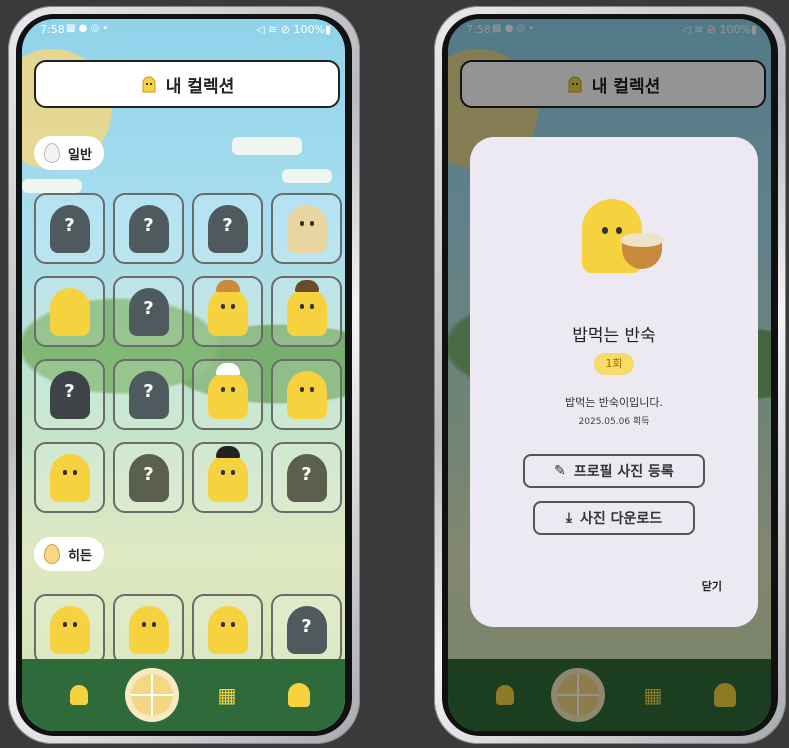 The height and width of the screenshot is (748, 789). What do you see at coordinates (52, 153) in the screenshot?
I see `egg-icon` at bounding box center [52, 153].